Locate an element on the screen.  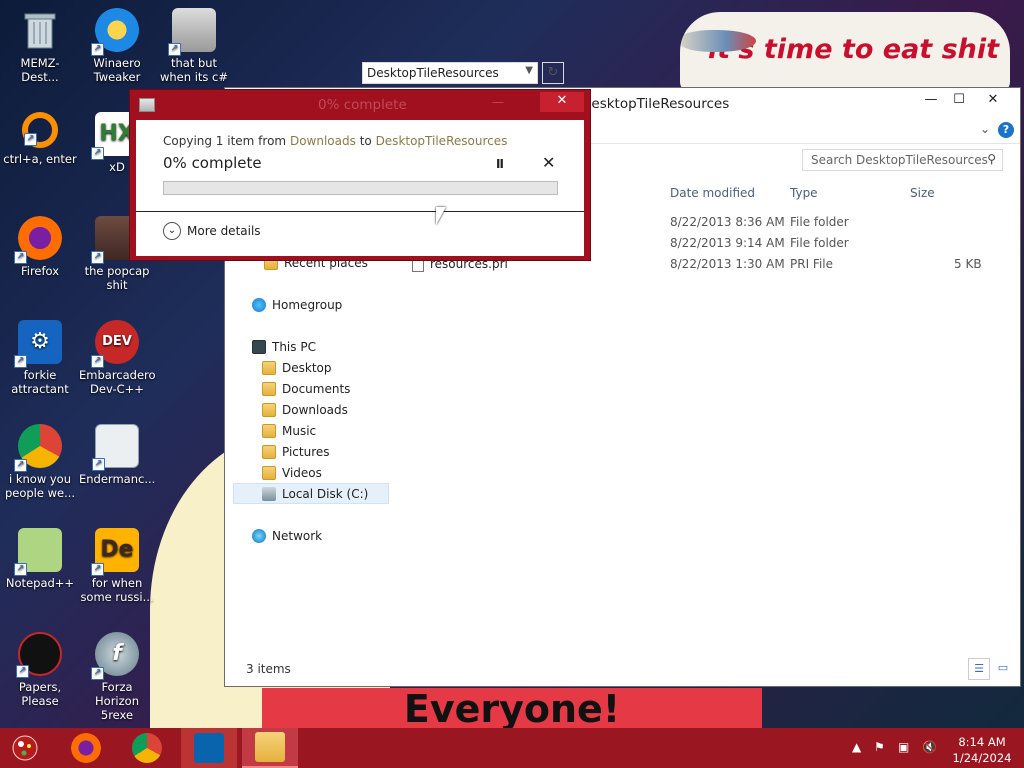
nav-label: Local Disk (C:) is located at coordinates (325, 493).